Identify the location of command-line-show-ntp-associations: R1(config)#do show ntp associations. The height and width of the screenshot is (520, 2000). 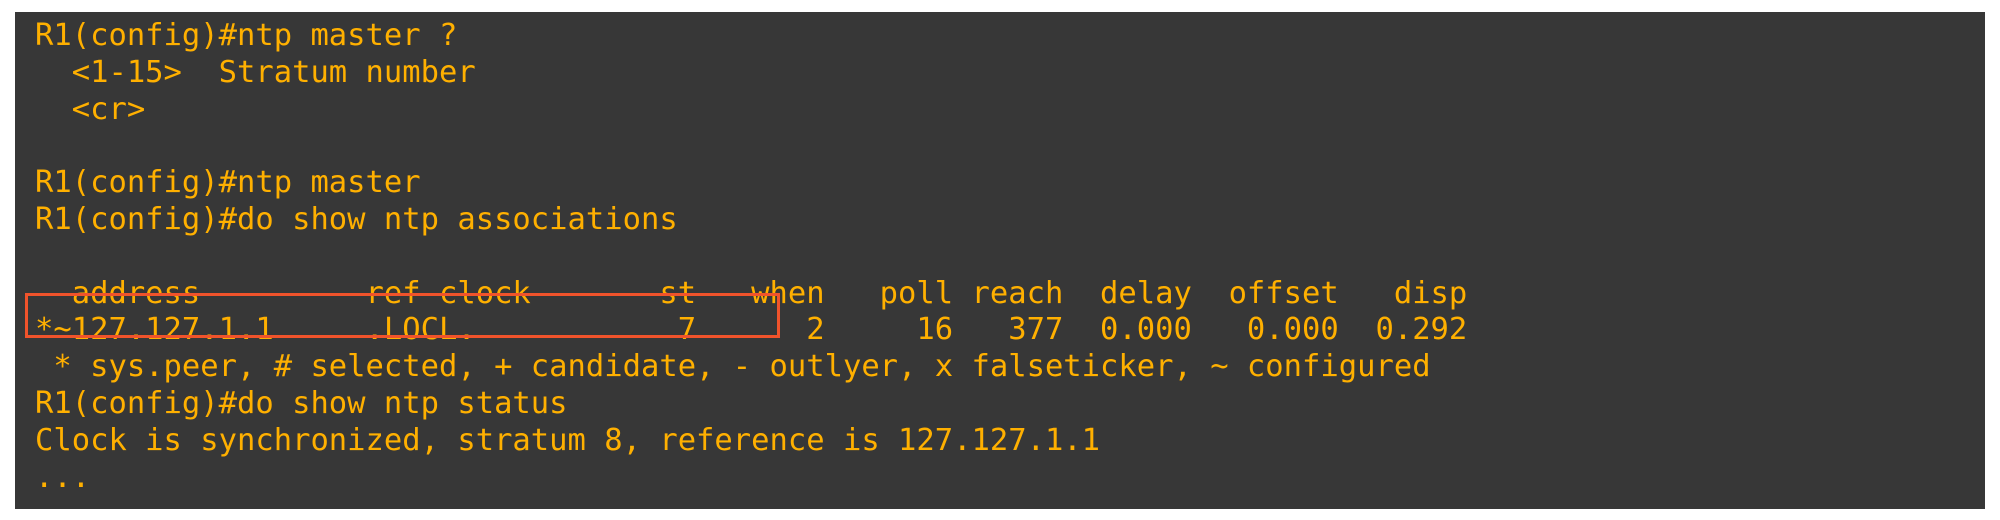
(356, 219).